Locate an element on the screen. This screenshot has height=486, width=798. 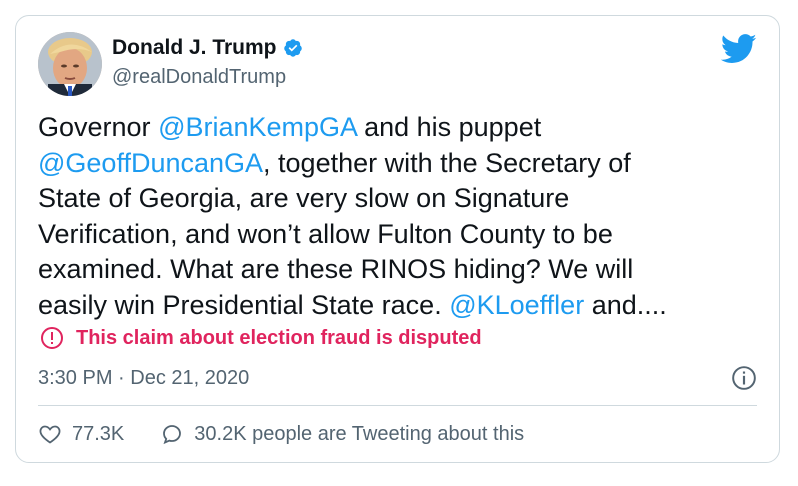
info-icon is located at coordinates (744, 378).